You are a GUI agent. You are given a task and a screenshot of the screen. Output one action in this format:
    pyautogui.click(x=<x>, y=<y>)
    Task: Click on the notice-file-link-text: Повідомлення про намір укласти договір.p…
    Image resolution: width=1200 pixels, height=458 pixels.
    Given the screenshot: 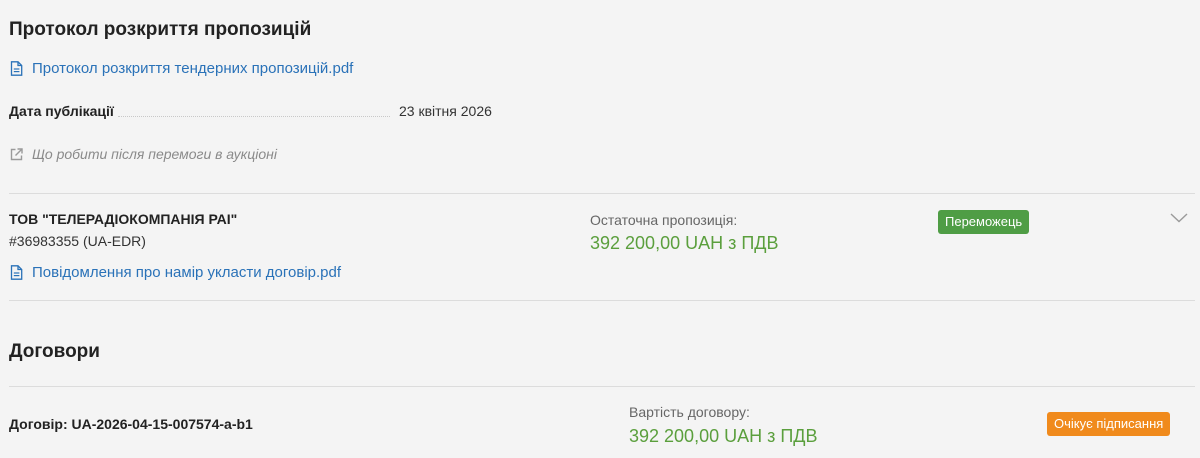 What is the action you would take?
    pyautogui.click(x=187, y=272)
    